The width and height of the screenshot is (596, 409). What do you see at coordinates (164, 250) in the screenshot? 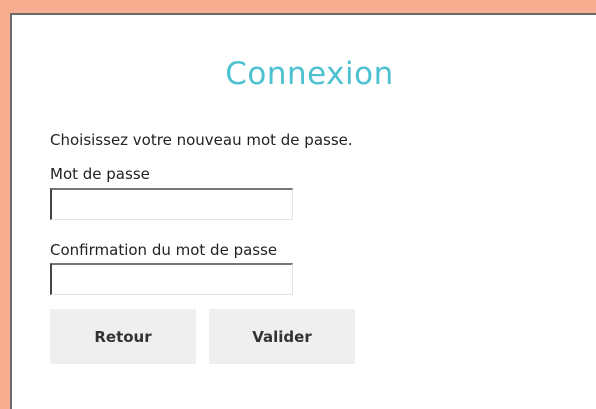
I see `confirm-password-label: Confirmation du mot de passe` at bounding box center [164, 250].